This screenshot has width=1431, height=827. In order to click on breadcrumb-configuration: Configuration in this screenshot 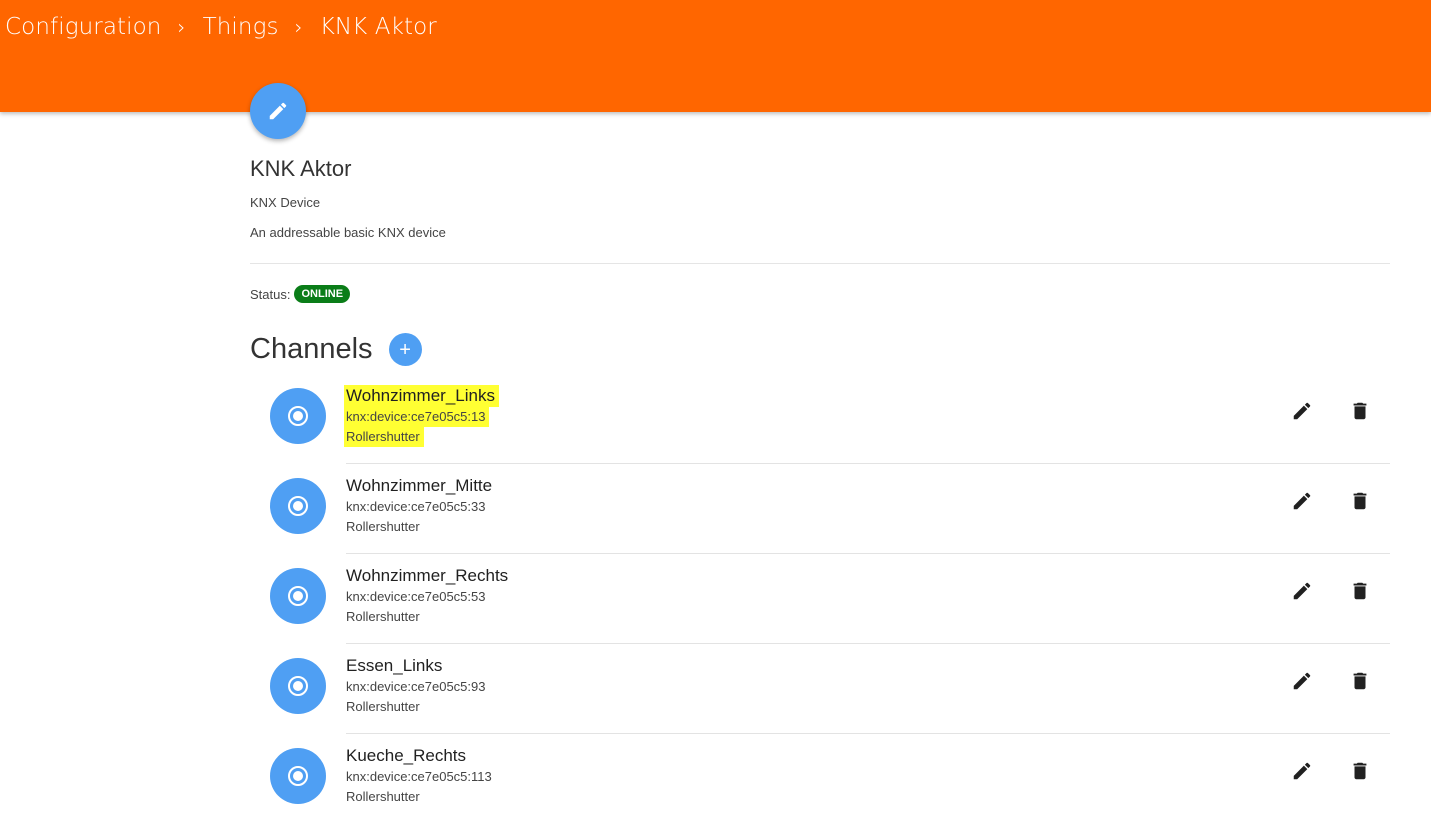, I will do `click(83, 27)`.